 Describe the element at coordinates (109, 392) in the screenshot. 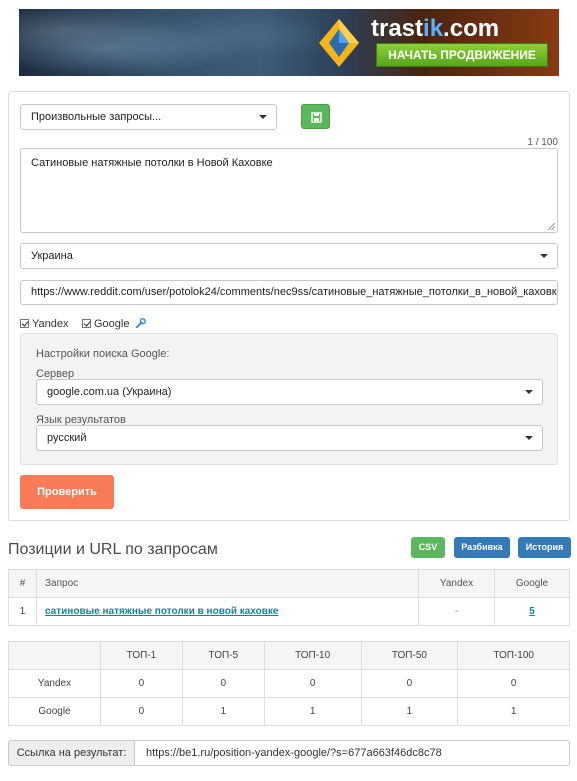

I see `google-server-value: google.com.ua (Украина)` at that location.